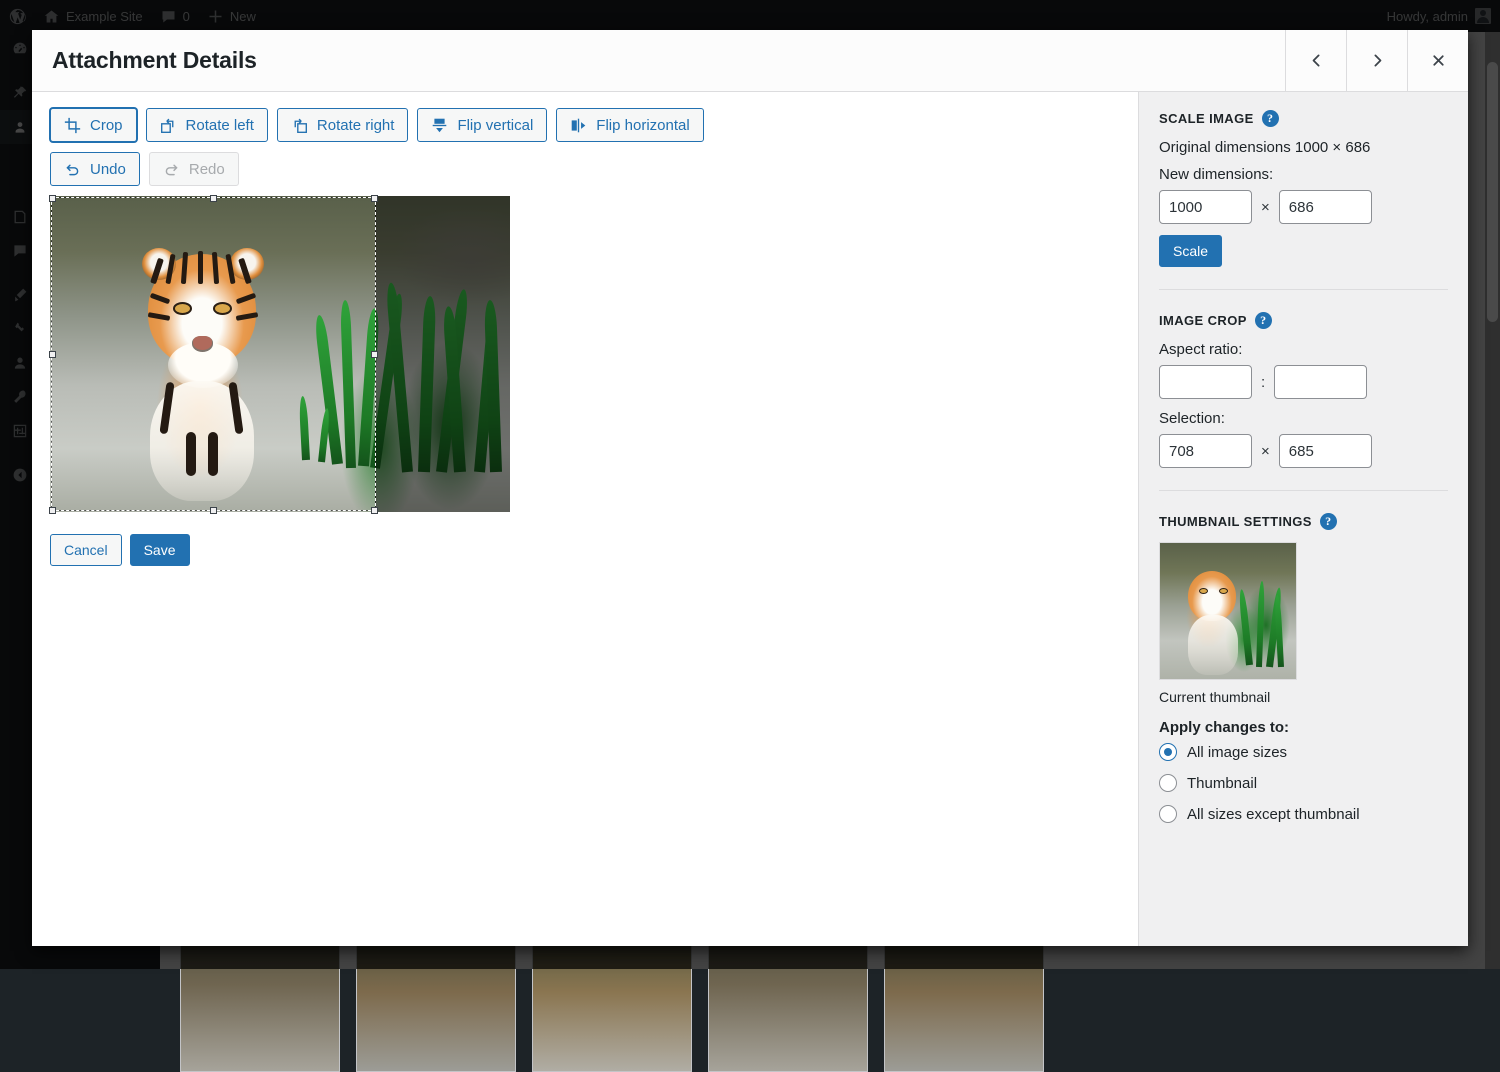 This screenshot has width=1500, height=1072. I want to click on rotate-left-icon, so click(168, 125).